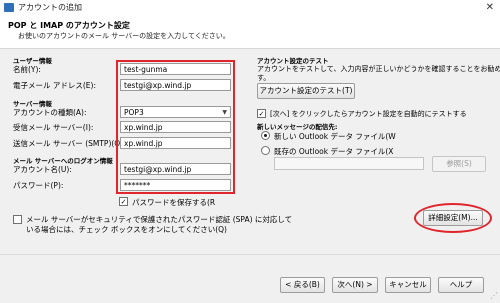 The image size is (500, 303). Describe the element at coordinates (17, 219) in the screenshot. I see `spa-checkbox` at that location.